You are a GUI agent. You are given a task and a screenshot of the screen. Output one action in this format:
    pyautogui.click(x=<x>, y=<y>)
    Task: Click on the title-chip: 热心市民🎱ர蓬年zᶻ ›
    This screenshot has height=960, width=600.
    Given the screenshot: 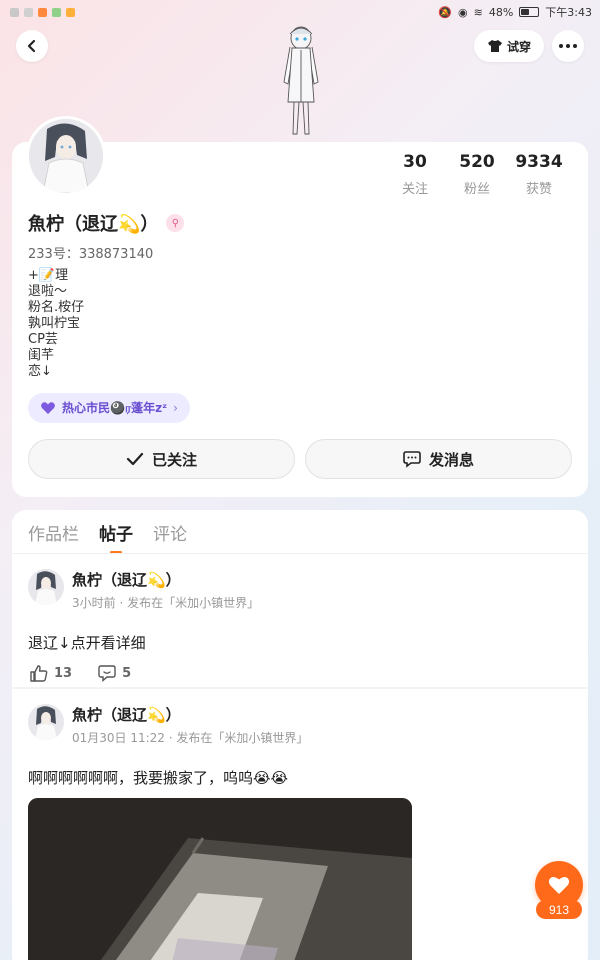 What is the action you would take?
    pyautogui.click(x=109, y=408)
    